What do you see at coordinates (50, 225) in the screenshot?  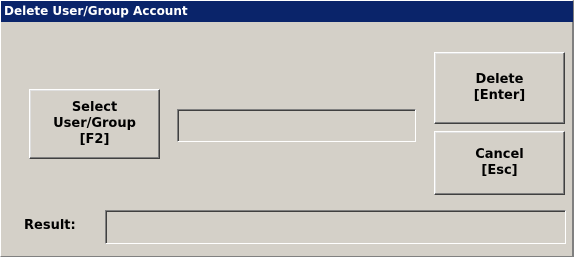 I see `result-label: Result:` at bounding box center [50, 225].